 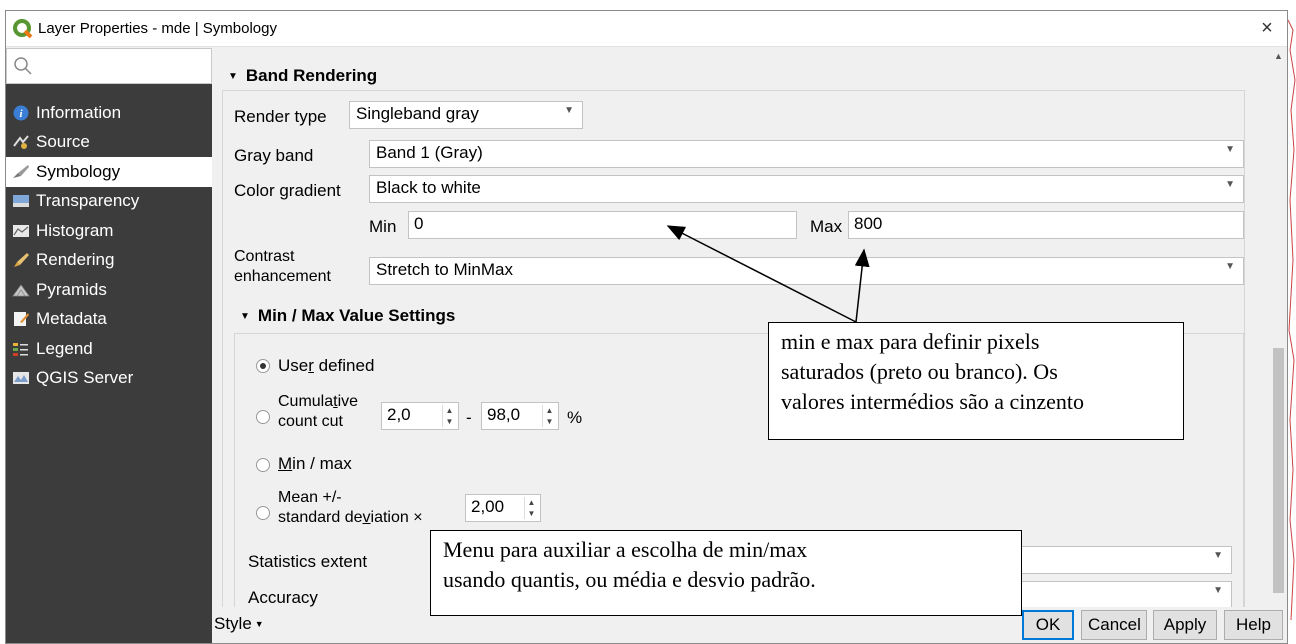 I want to click on sidebar-item-label: Source, so click(x=63, y=142).